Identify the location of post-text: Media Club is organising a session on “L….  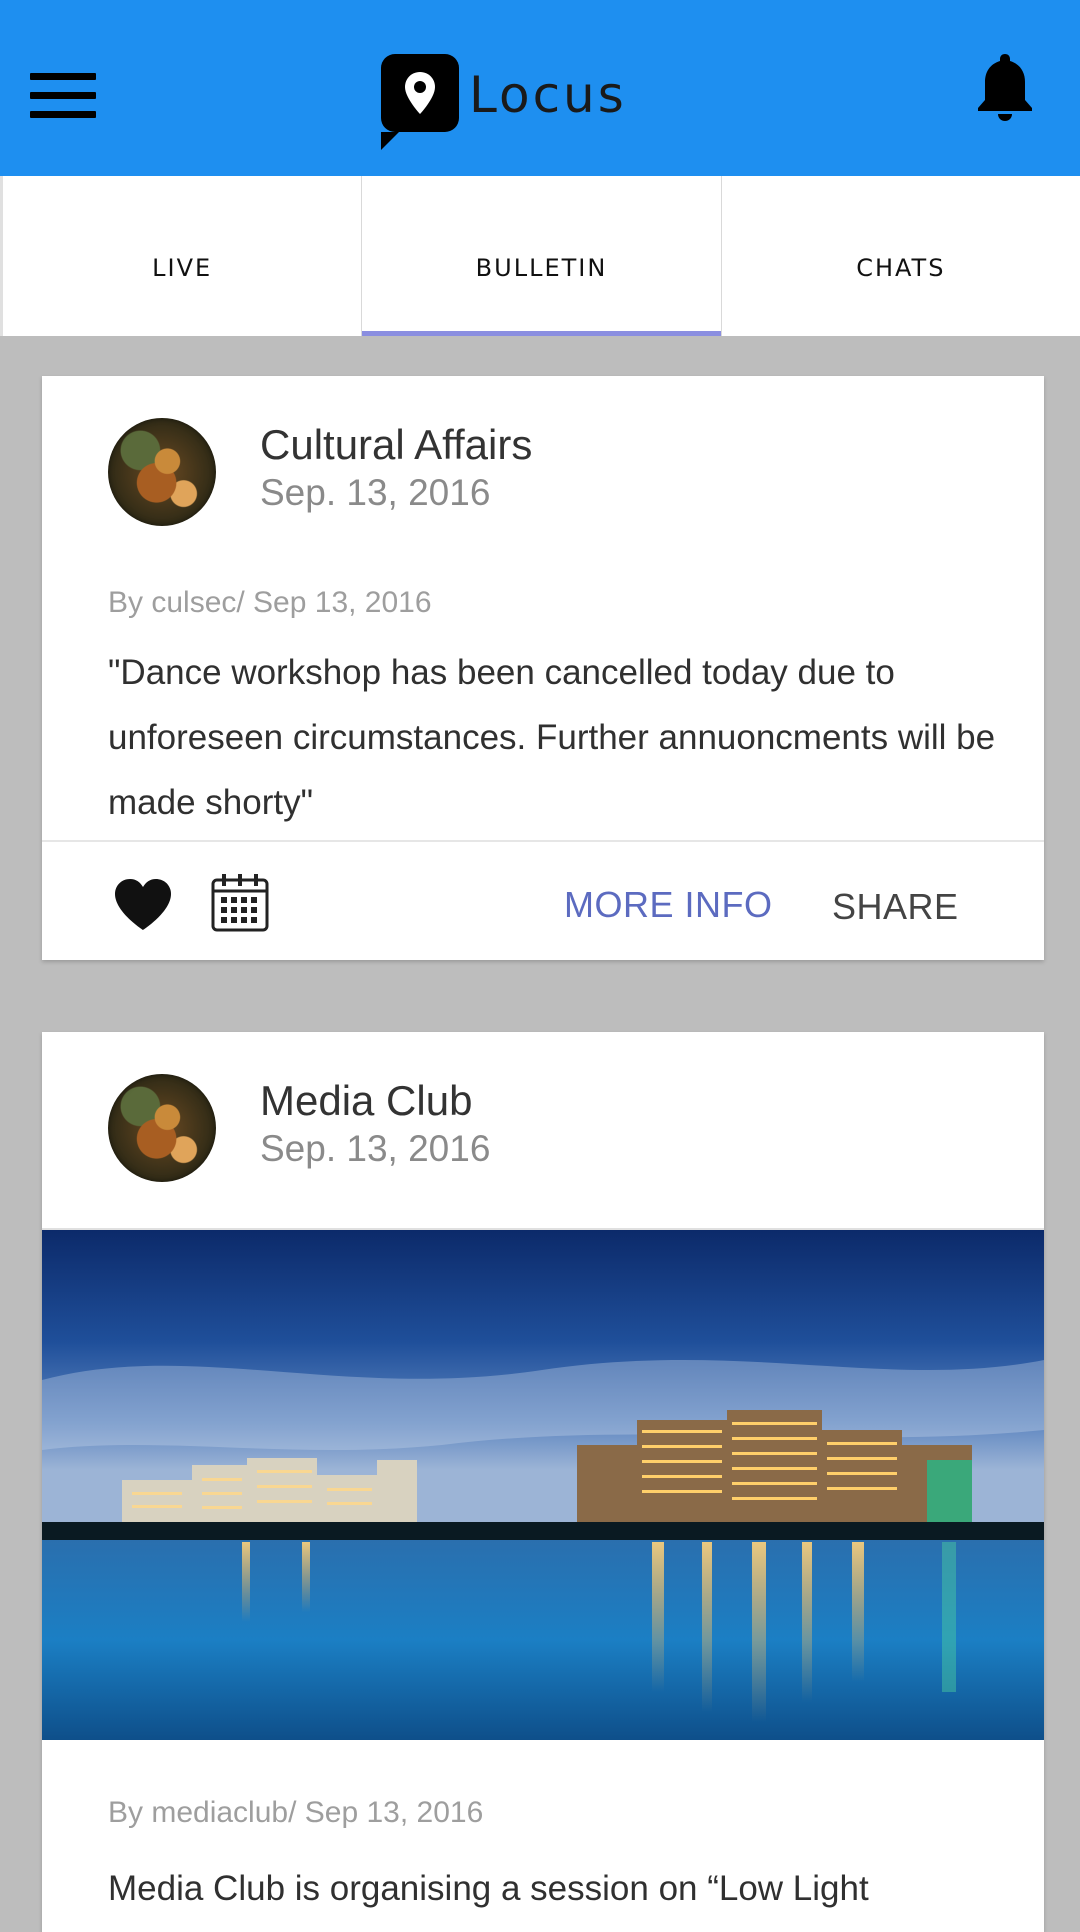
(488, 1888).